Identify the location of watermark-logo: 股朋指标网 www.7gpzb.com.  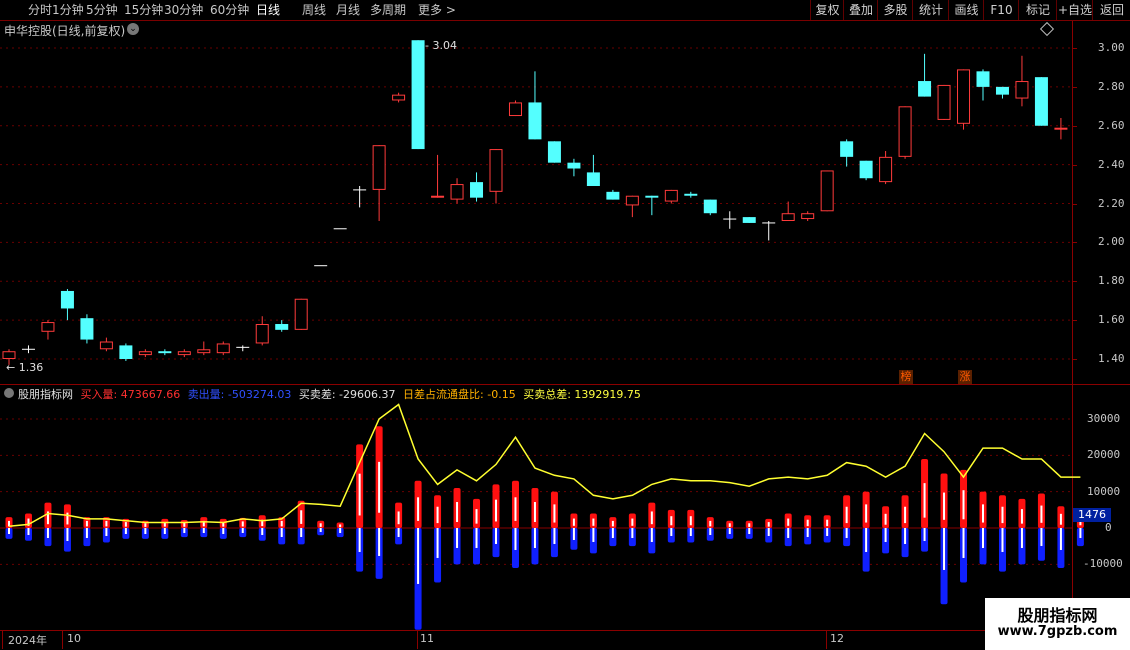
(1057, 624).